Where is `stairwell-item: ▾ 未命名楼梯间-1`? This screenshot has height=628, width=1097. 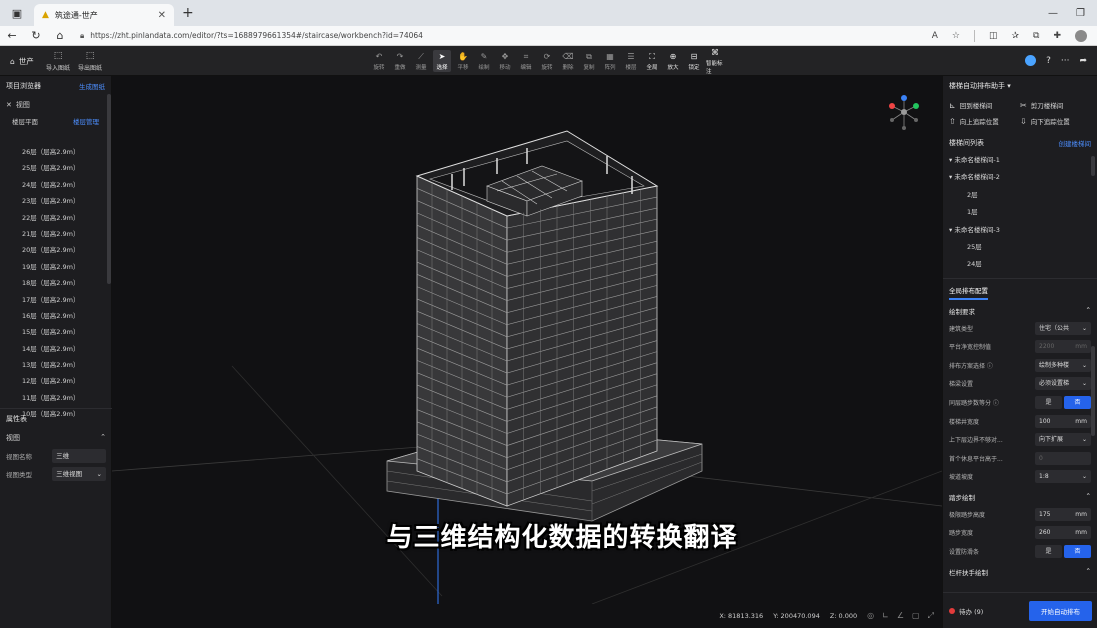 stairwell-item: ▾ 未命名楼梯间-1 is located at coordinates (1020, 160).